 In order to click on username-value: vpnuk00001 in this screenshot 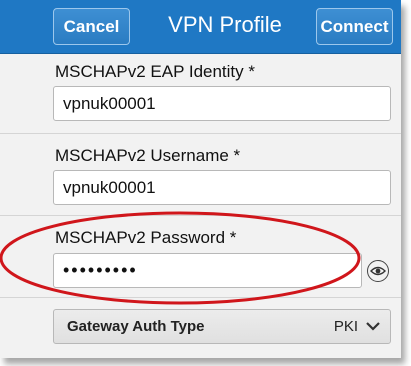, I will do `click(109, 187)`.